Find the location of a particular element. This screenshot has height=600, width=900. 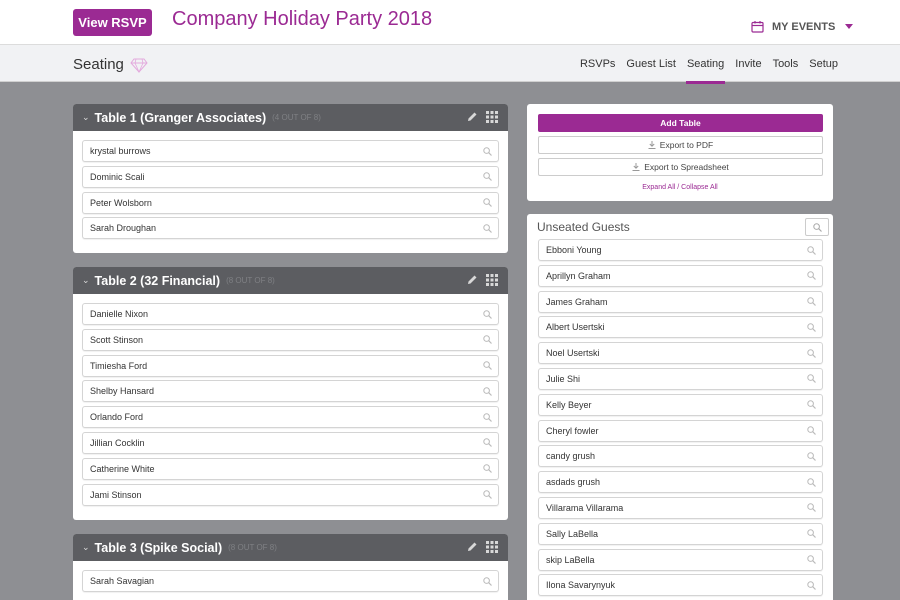

guest-name: Timiesha Ford is located at coordinates (119, 365).